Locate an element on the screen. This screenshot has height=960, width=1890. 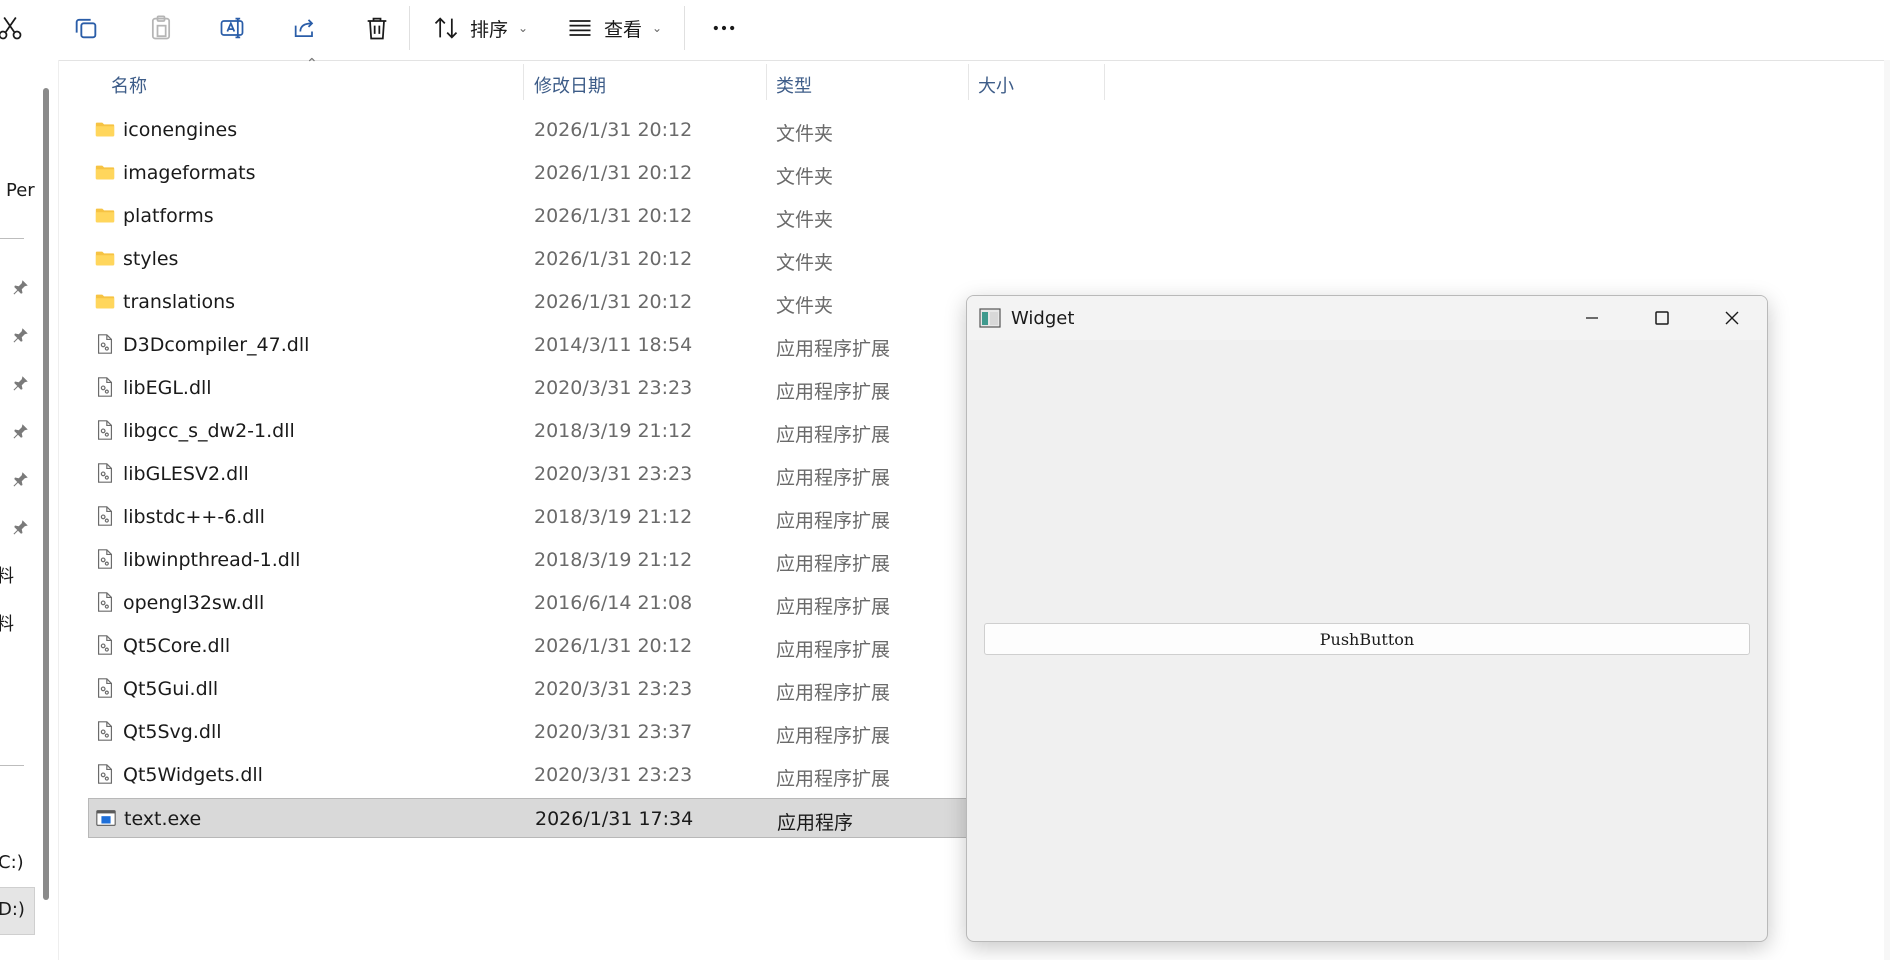
file-name: text.exe is located at coordinates (163, 819).